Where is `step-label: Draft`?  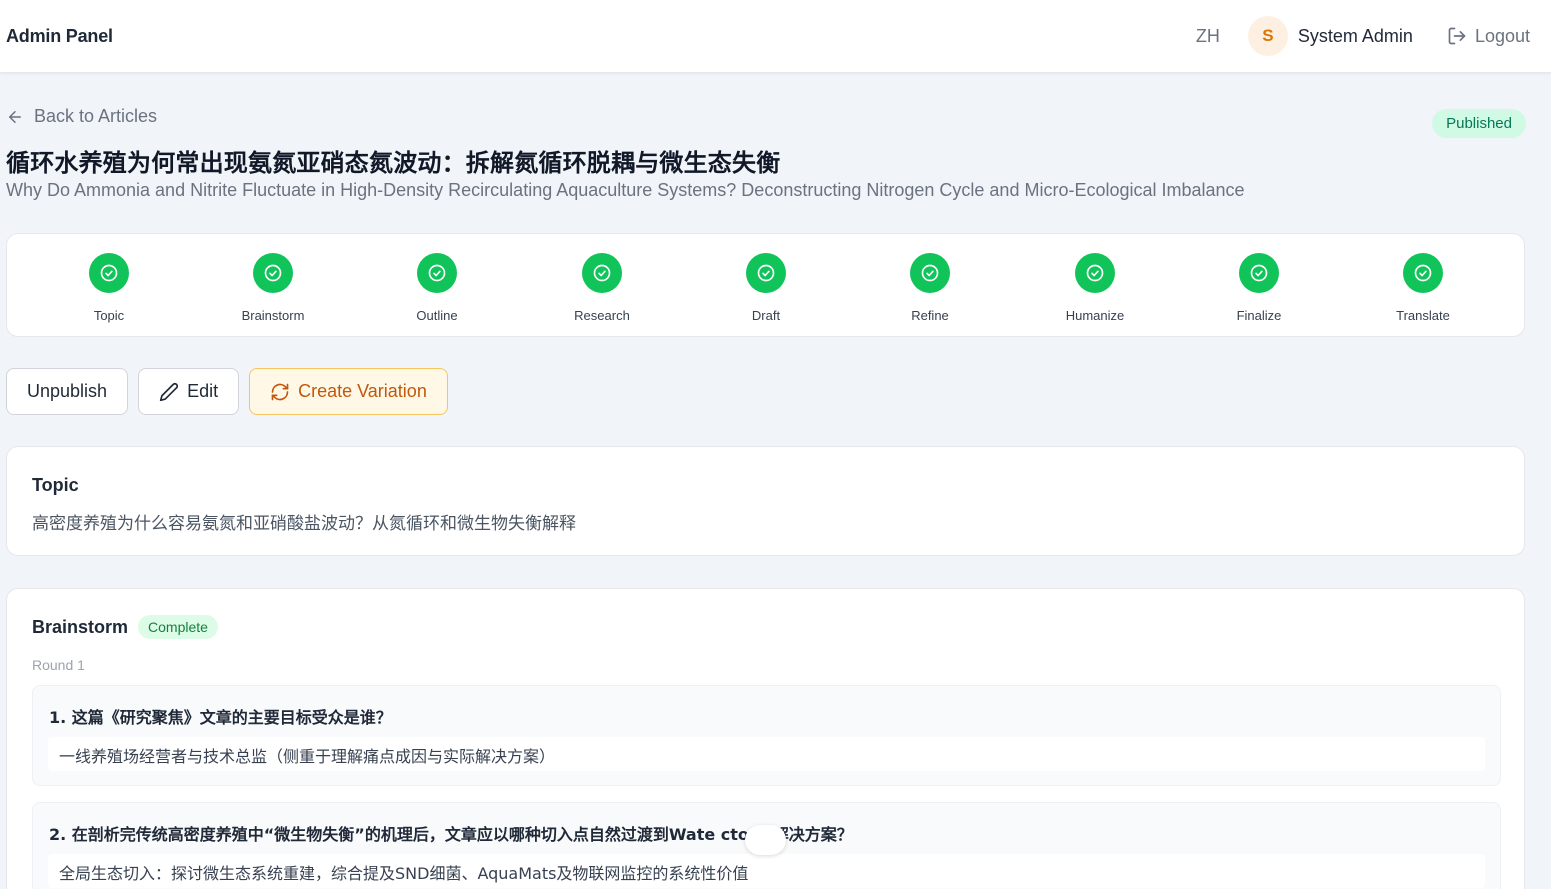
step-label: Draft is located at coordinates (766, 315).